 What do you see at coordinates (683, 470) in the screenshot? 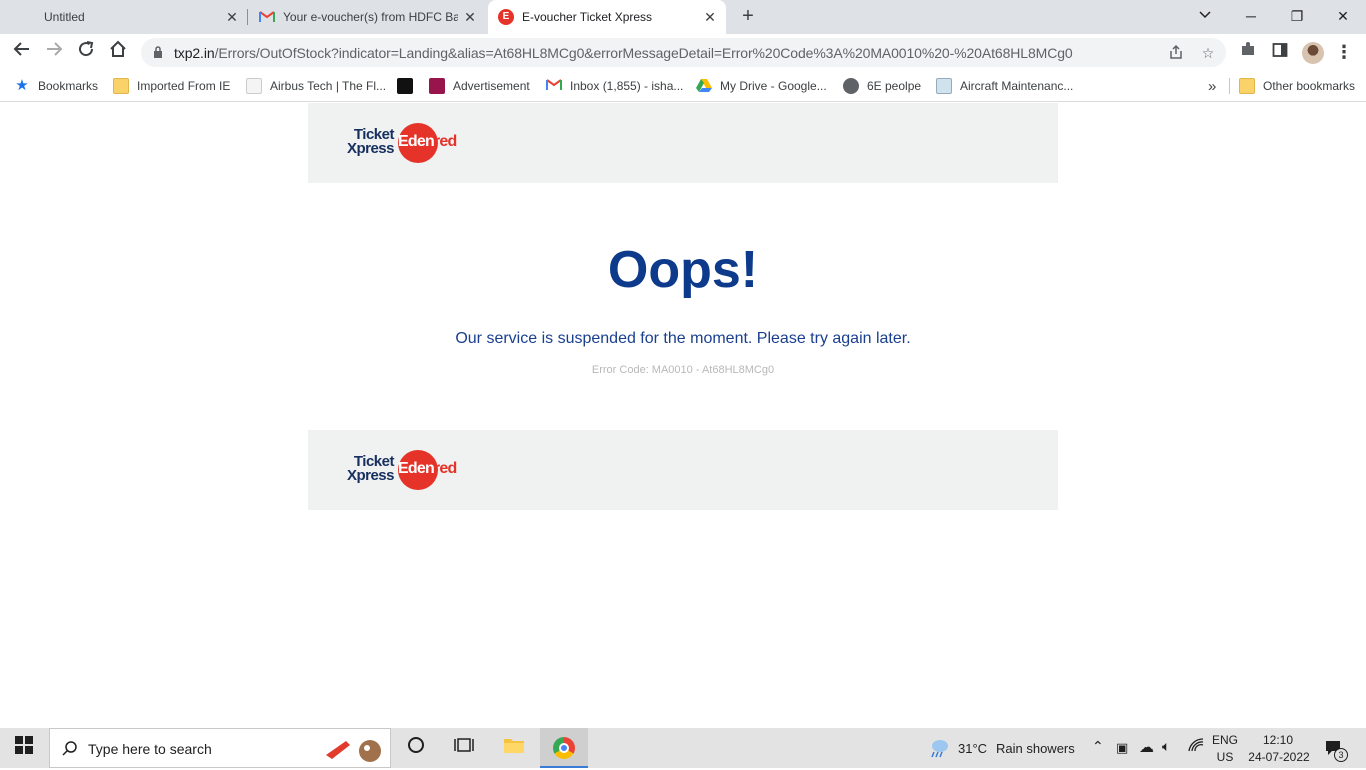
I see `footer-band: Ticket Xpress Edenred` at bounding box center [683, 470].